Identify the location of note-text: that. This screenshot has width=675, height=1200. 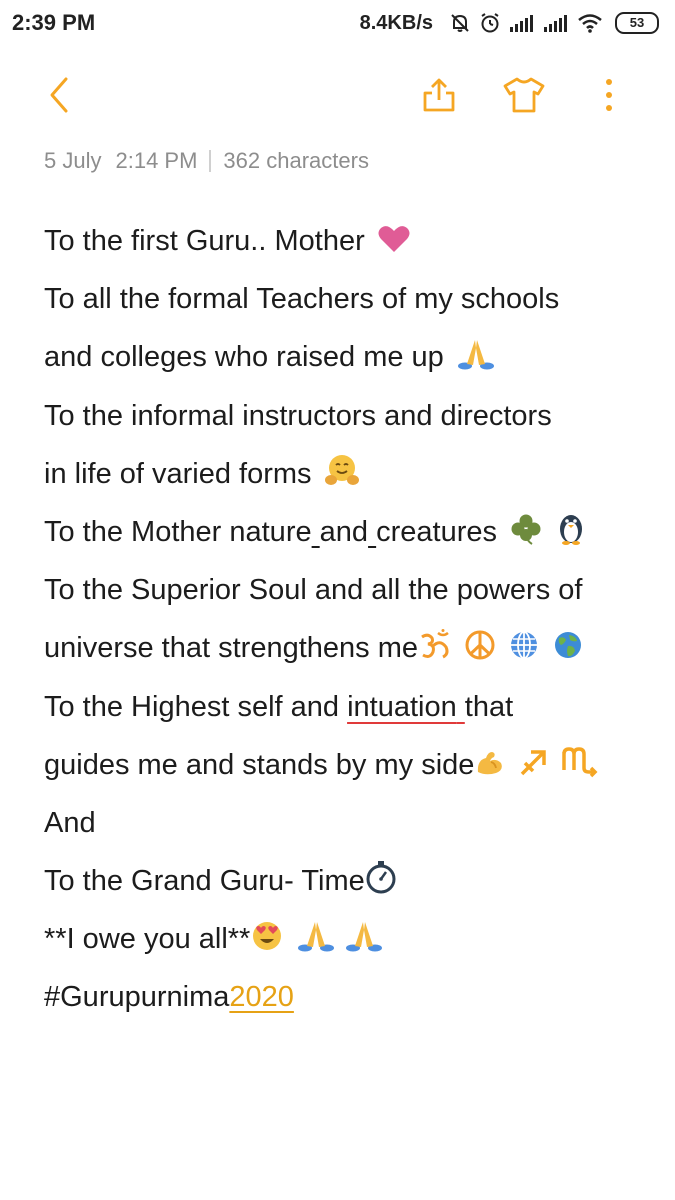
(489, 706).